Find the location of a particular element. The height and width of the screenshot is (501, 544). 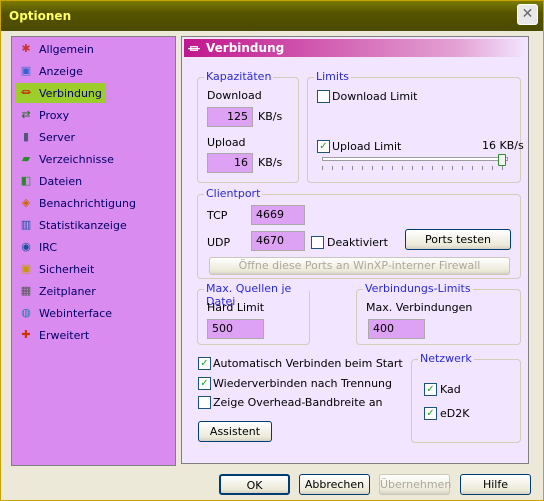

network-group: Netzwerk ✓ Kad ✓ eD2K is located at coordinates (466, 397).